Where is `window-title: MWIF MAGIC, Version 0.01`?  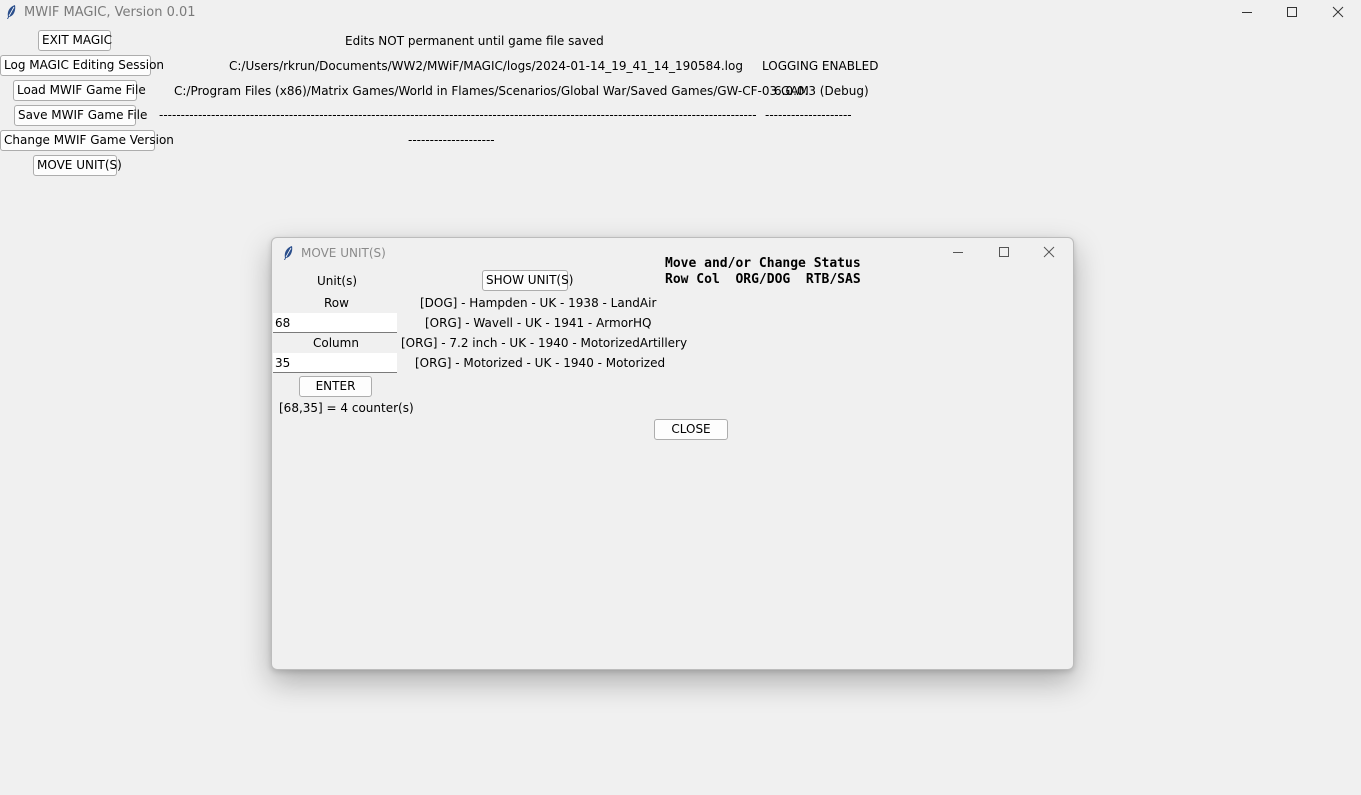
window-title: MWIF MAGIC, Version 0.01 is located at coordinates (110, 12).